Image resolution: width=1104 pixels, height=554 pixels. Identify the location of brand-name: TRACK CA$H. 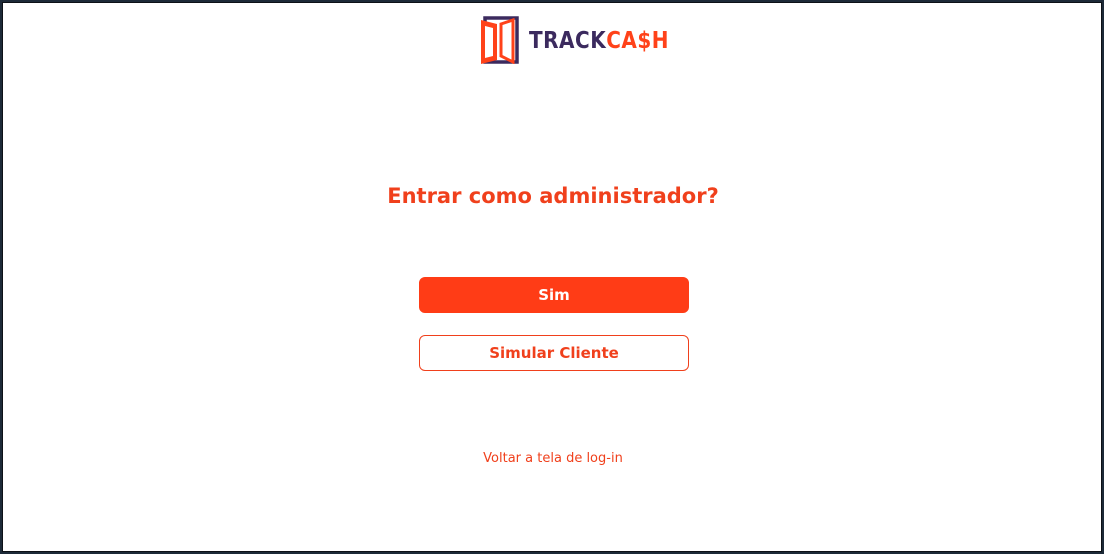
(599, 40).